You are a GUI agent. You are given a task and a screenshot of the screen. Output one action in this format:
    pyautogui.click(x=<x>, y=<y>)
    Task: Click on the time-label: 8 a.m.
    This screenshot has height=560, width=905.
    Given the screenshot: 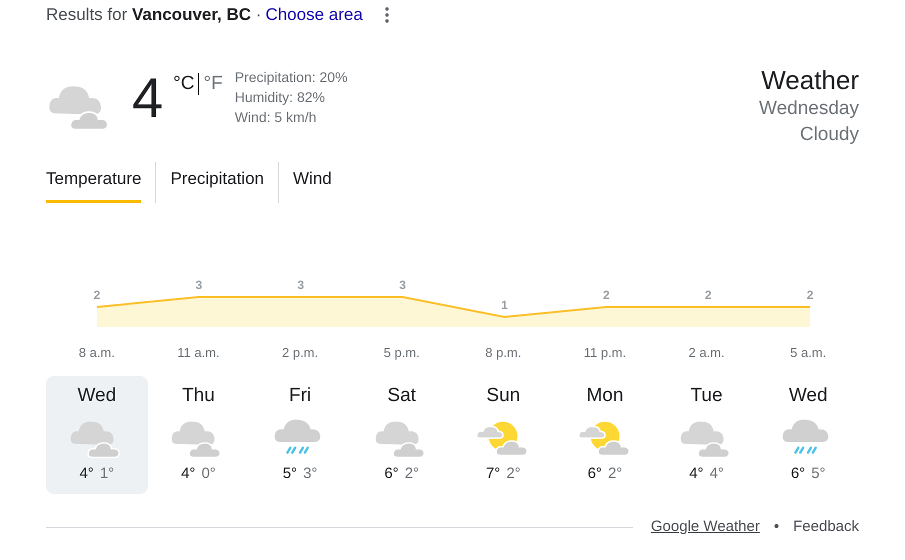 What is the action you would take?
    pyautogui.click(x=97, y=353)
    